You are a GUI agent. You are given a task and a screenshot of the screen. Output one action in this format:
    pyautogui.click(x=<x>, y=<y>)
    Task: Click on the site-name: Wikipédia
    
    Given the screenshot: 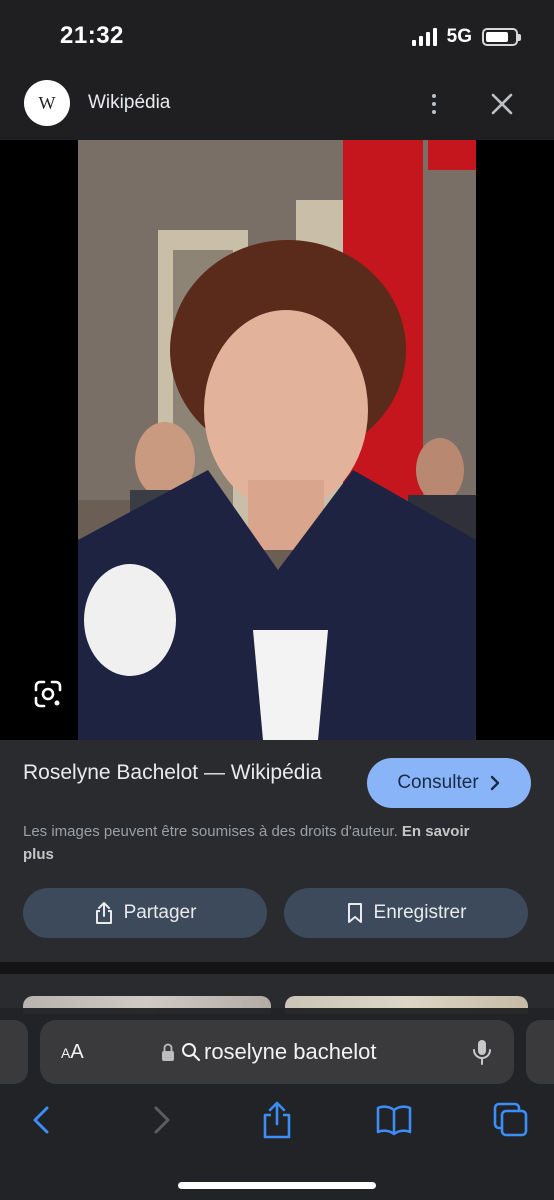 What is the action you would take?
    pyautogui.click(x=129, y=103)
    